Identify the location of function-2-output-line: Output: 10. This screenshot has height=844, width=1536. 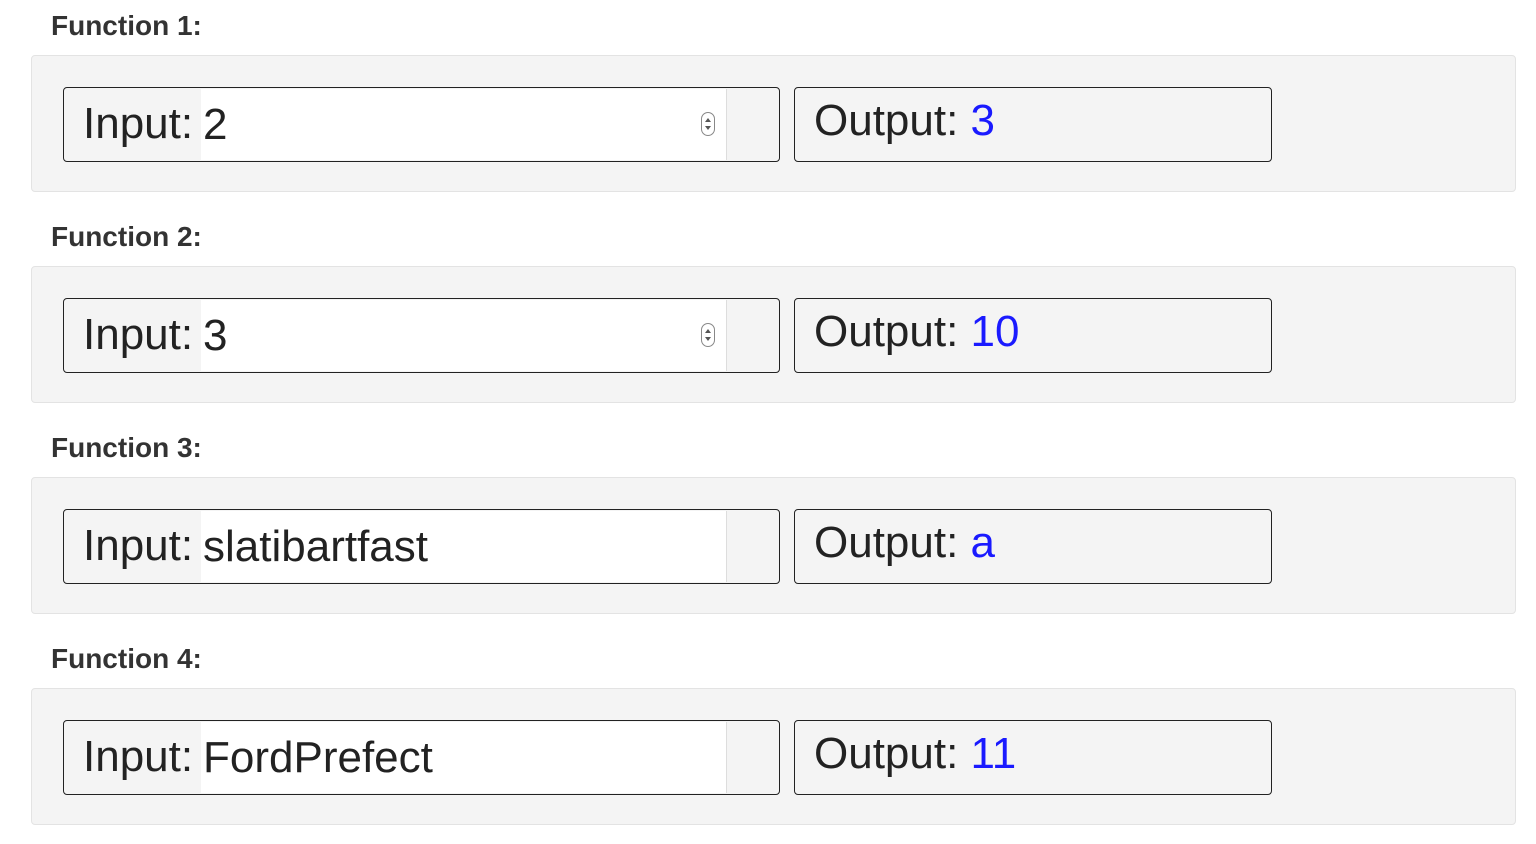
(917, 332).